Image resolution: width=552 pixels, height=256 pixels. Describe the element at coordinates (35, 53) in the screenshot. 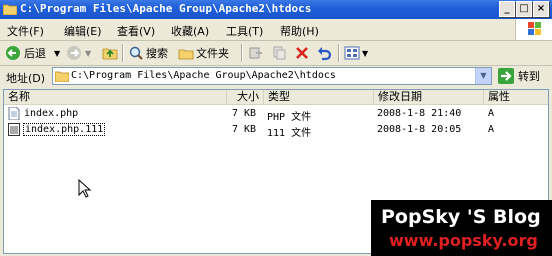

I see `back-label: 后退` at that location.